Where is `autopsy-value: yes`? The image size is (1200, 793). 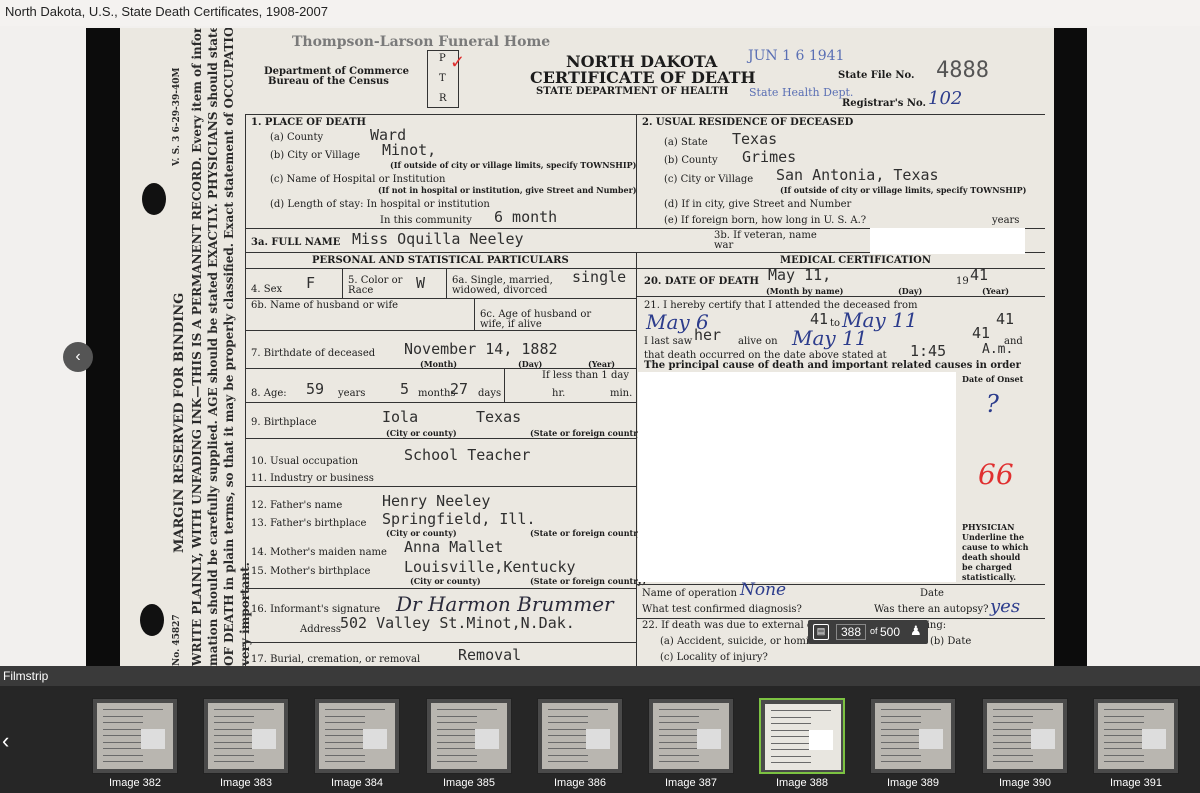 autopsy-value: yes is located at coordinates (1005, 606).